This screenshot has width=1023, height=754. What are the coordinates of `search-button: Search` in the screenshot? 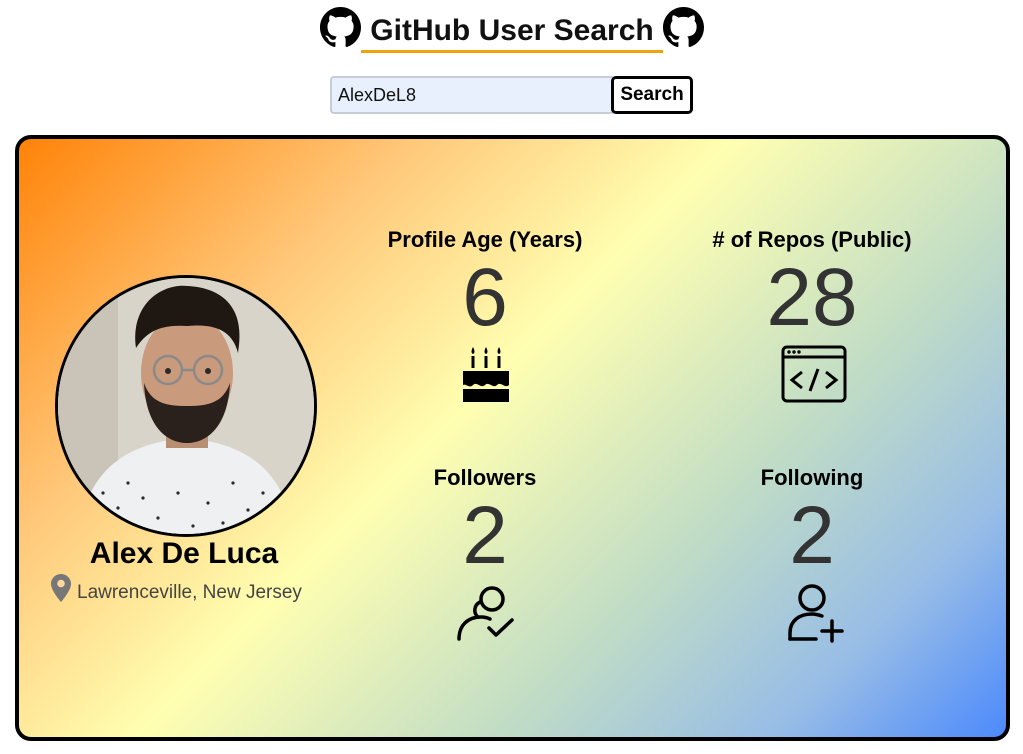 It's located at (652, 95).